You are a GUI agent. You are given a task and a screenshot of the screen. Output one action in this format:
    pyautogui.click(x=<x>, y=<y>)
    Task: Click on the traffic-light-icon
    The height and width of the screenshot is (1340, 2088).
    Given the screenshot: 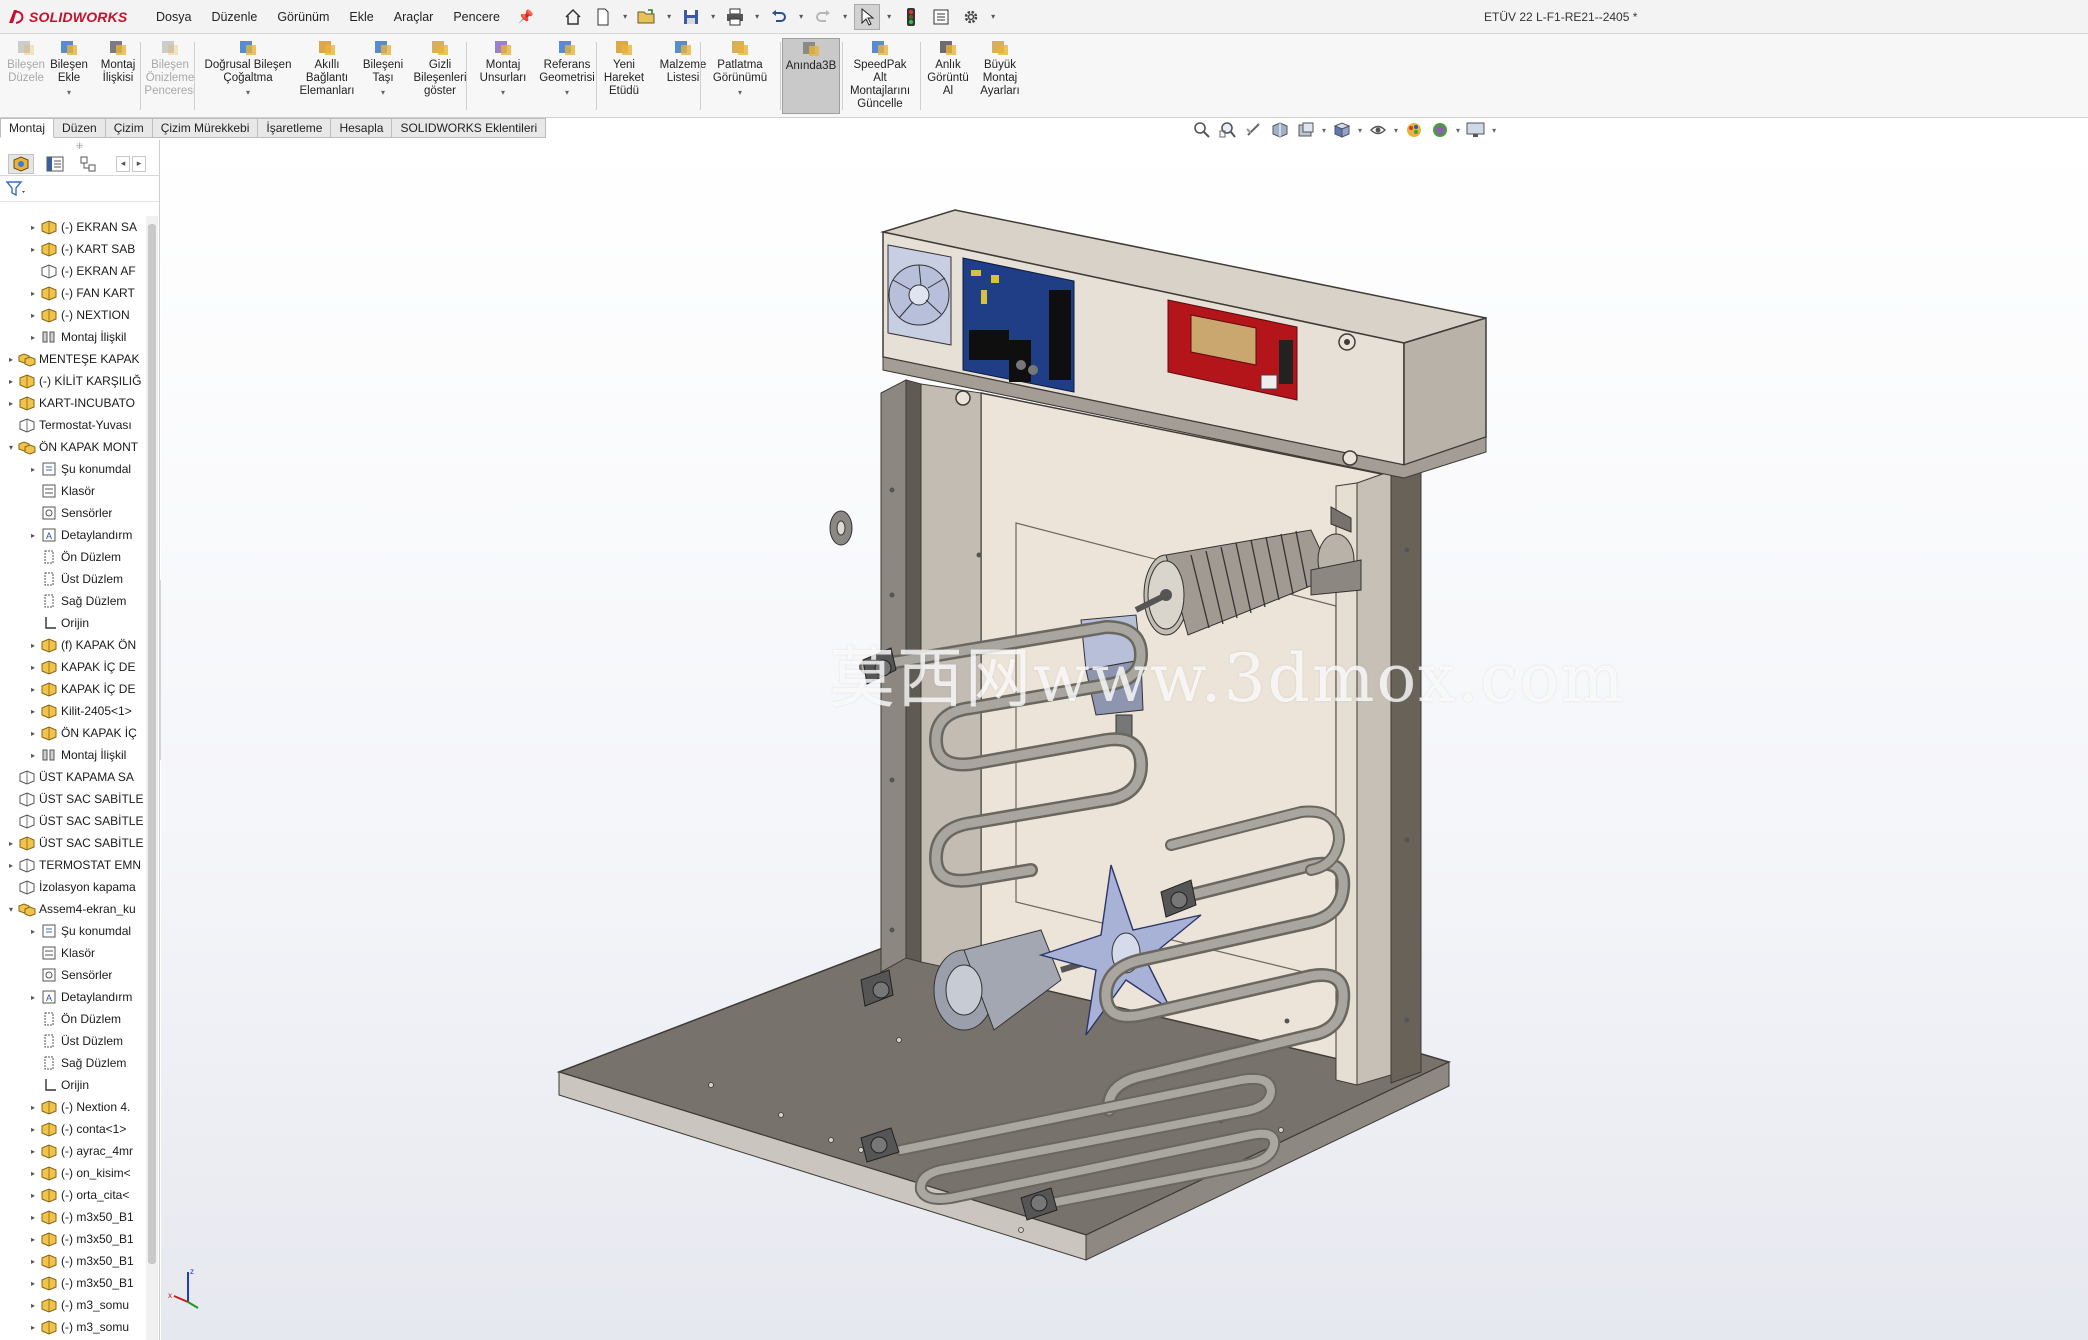 What is the action you would take?
    pyautogui.click(x=911, y=17)
    